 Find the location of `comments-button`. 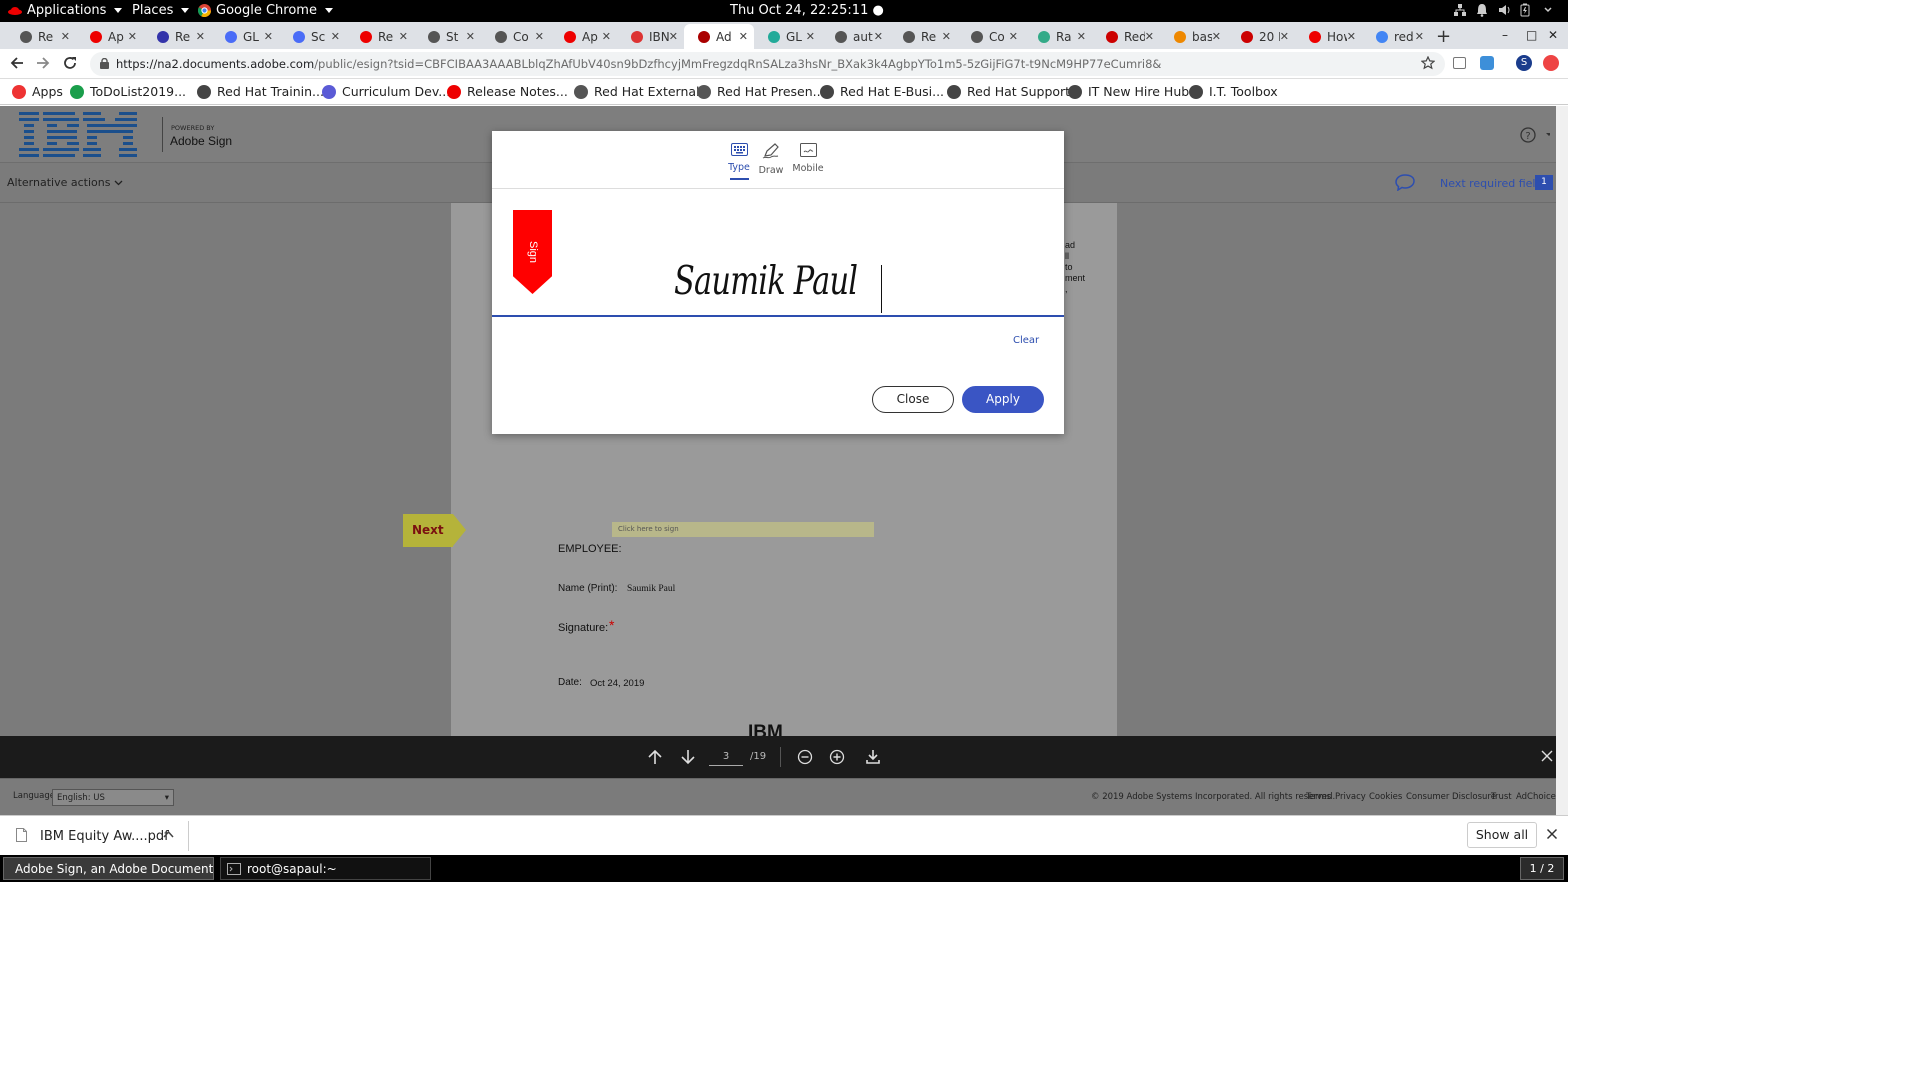

comments-button is located at coordinates (1405, 182).